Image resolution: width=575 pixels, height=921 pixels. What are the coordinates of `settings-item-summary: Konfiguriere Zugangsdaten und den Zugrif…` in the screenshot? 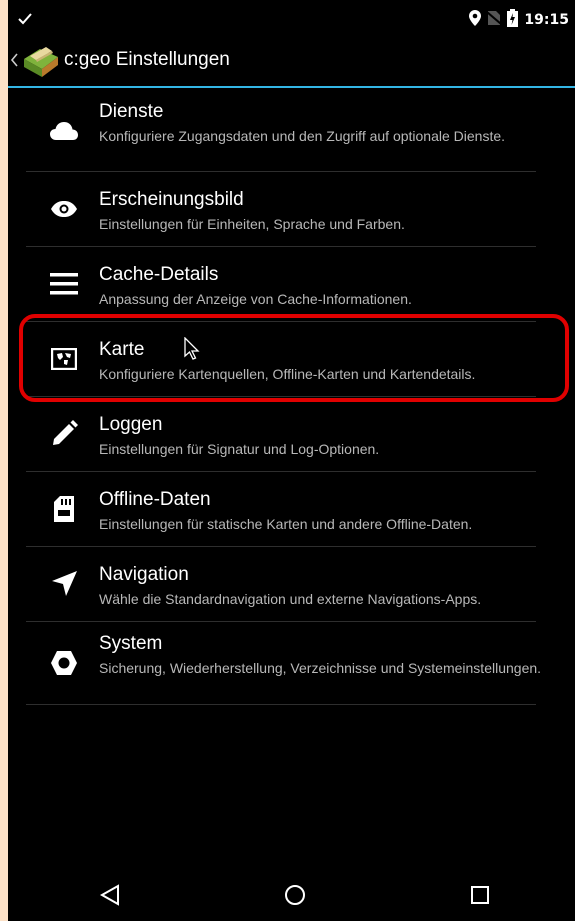 It's located at (302, 136).